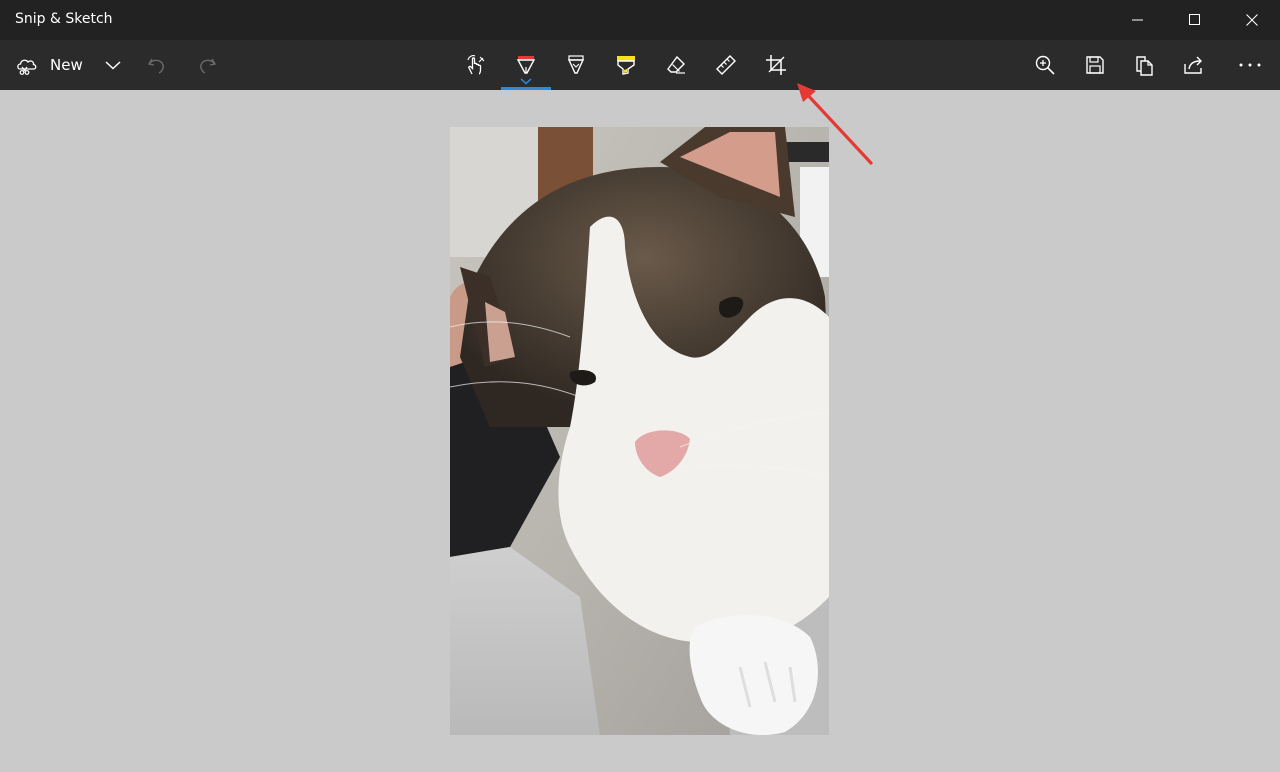 The height and width of the screenshot is (772, 1280). I want to click on maximize-button, so click(1194, 20).